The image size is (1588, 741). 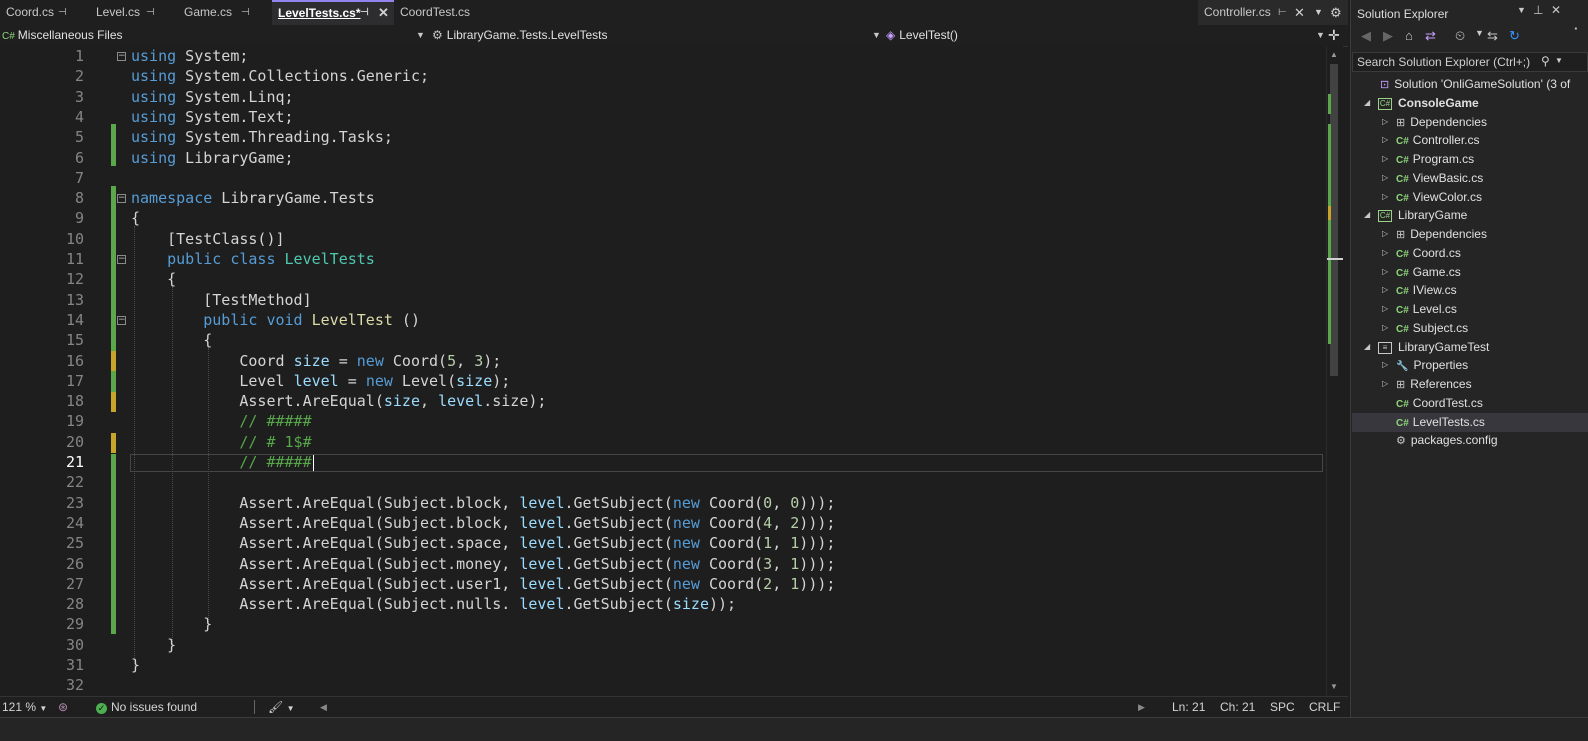 What do you see at coordinates (1282, 12) in the screenshot?
I see `pin-icon: ⊢` at bounding box center [1282, 12].